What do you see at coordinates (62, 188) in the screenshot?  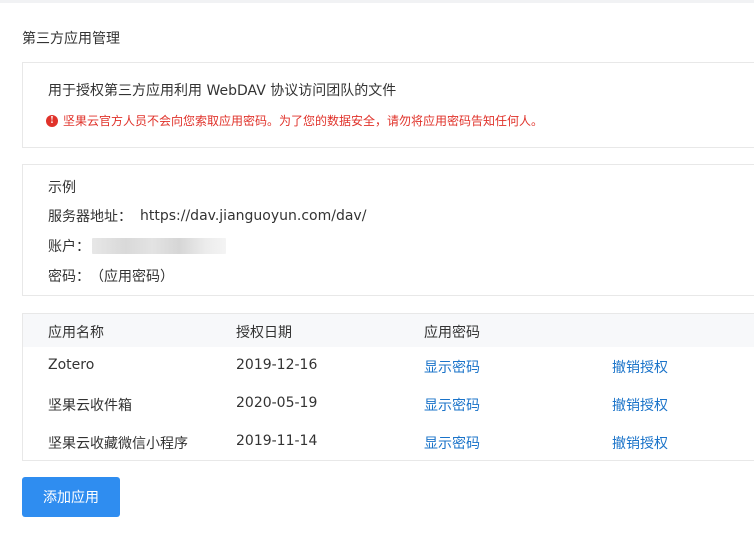 I see `example-heading: 示例` at bounding box center [62, 188].